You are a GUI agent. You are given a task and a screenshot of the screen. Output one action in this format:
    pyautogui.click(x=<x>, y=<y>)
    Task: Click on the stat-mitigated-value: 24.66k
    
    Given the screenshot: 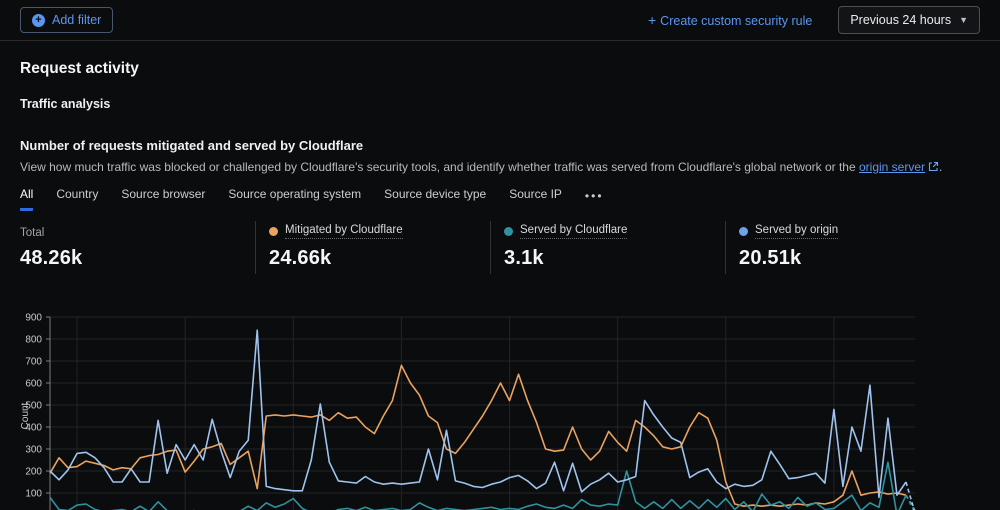 What is the action you would take?
    pyautogui.click(x=300, y=258)
    